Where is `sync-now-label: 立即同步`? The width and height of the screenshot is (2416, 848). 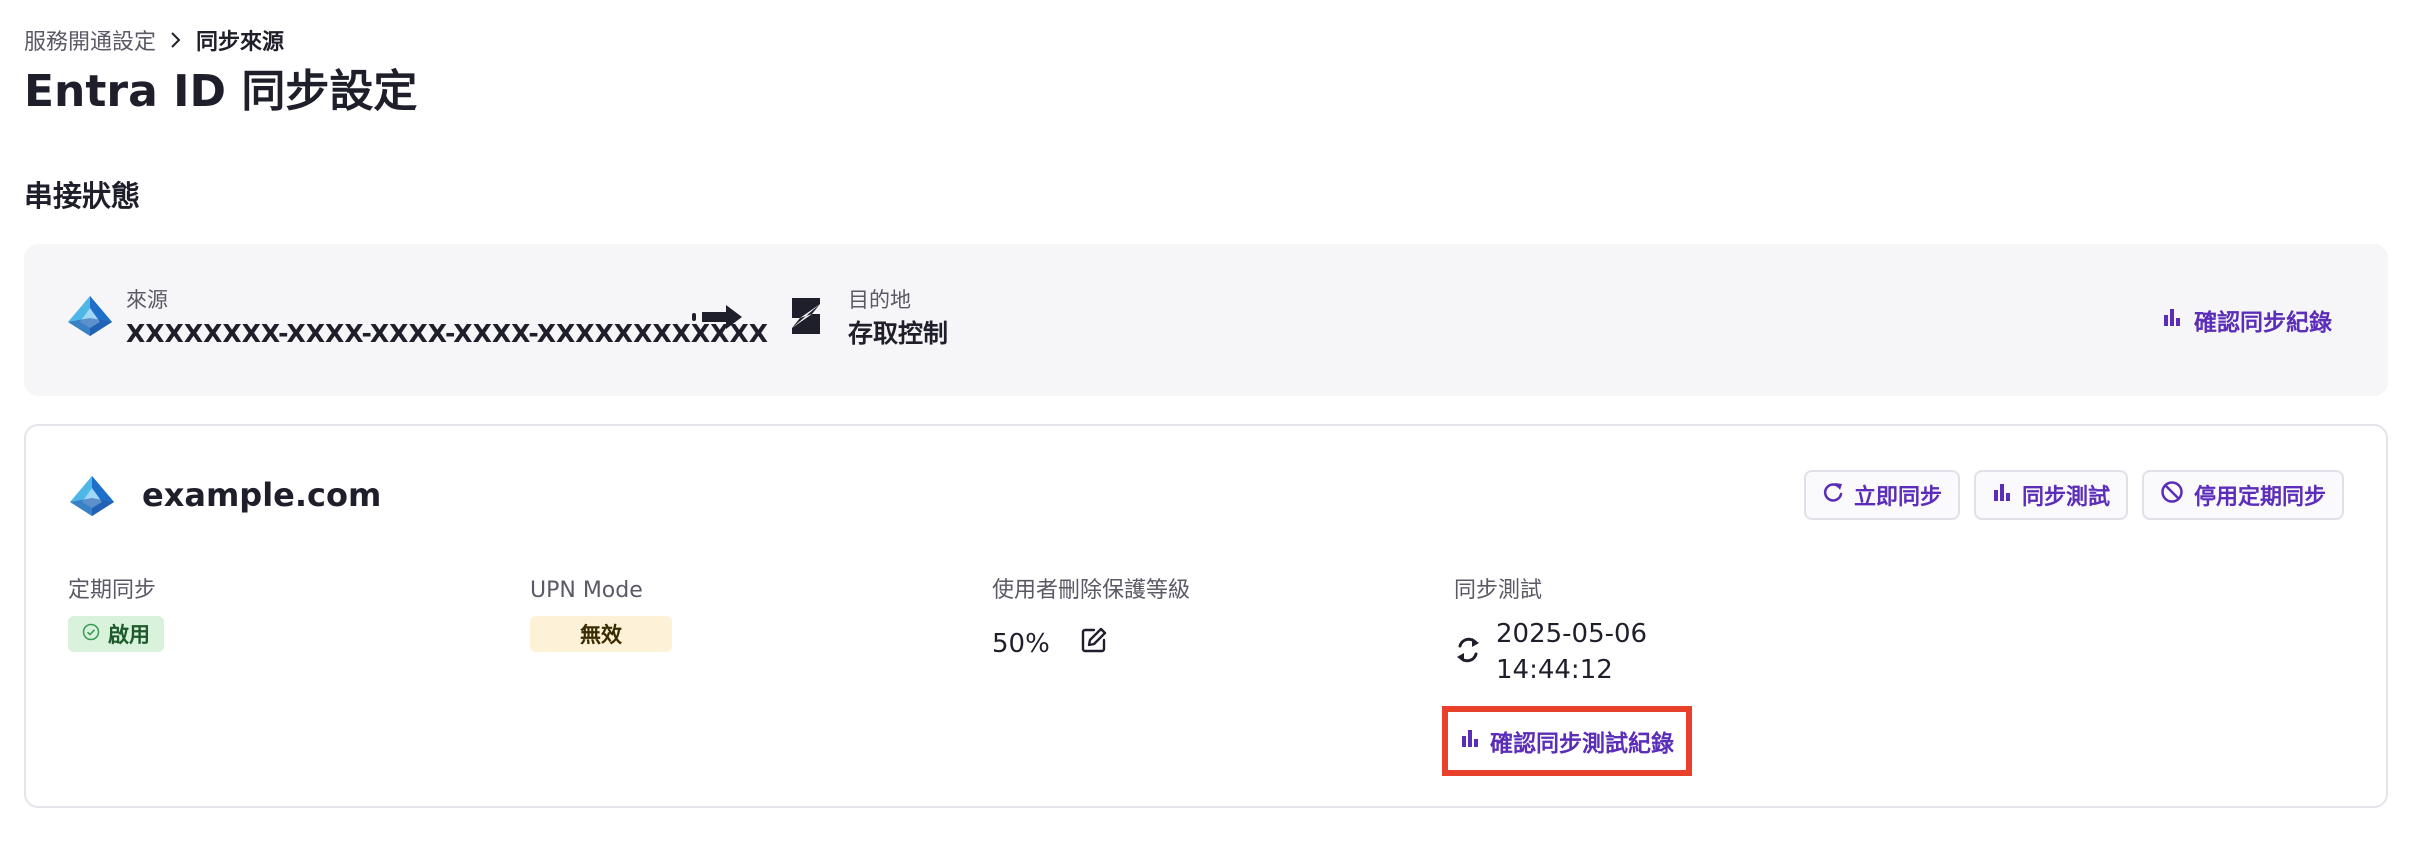 sync-now-label: 立即同步 is located at coordinates (1897, 497).